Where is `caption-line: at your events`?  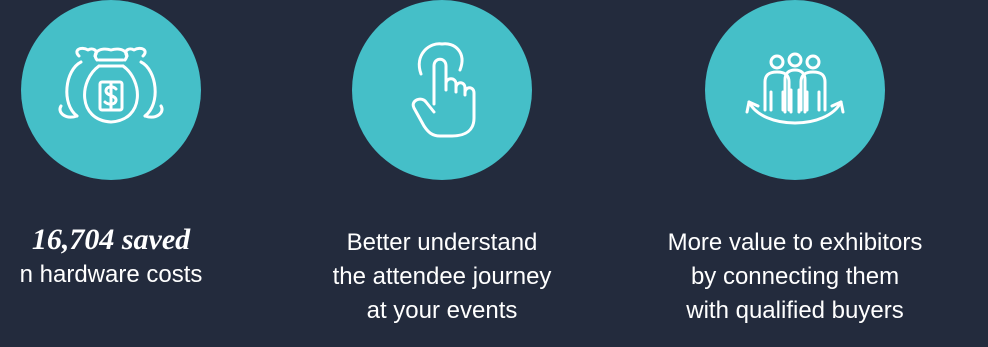
caption-line: at your events is located at coordinates (442, 310).